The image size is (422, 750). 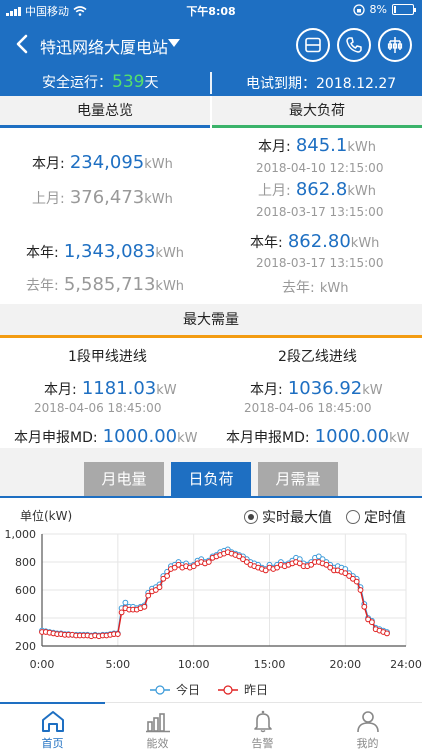 What do you see at coordinates (321, 145) in the screenshot?
I see `load-month-value: 845.1` at bounding box center [321, 145].